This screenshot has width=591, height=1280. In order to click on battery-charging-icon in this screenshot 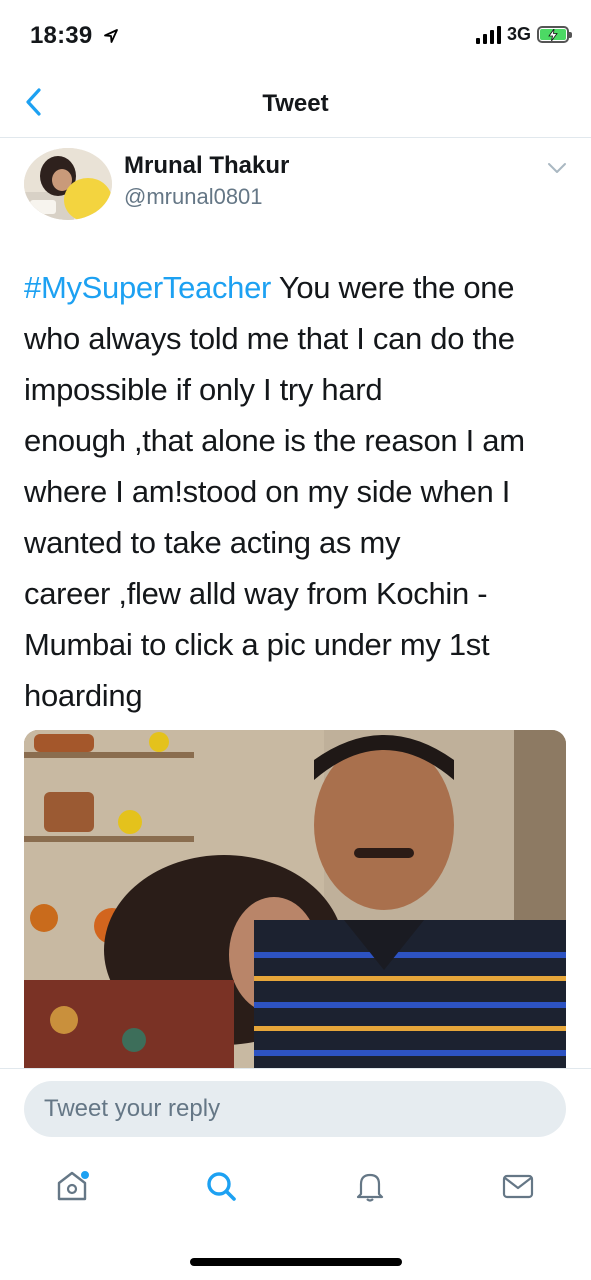, I will do `click(554, 34)`.